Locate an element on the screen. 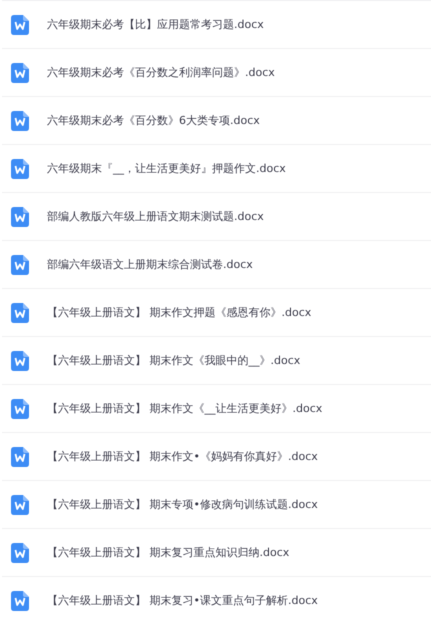 This screenshot has width=431, height=625. file-name: 六年级期末必考【比】应用题常考习题.docx is located at coordinates (155, 24).